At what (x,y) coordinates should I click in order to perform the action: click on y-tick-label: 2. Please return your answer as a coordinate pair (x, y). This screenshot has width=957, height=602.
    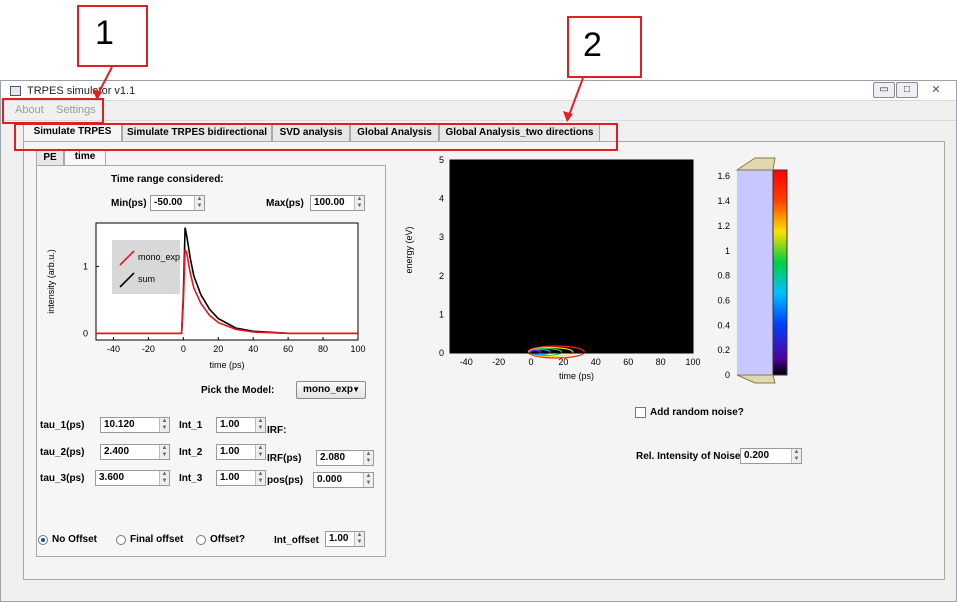
    Looking at the image, I should click on (441, 276).